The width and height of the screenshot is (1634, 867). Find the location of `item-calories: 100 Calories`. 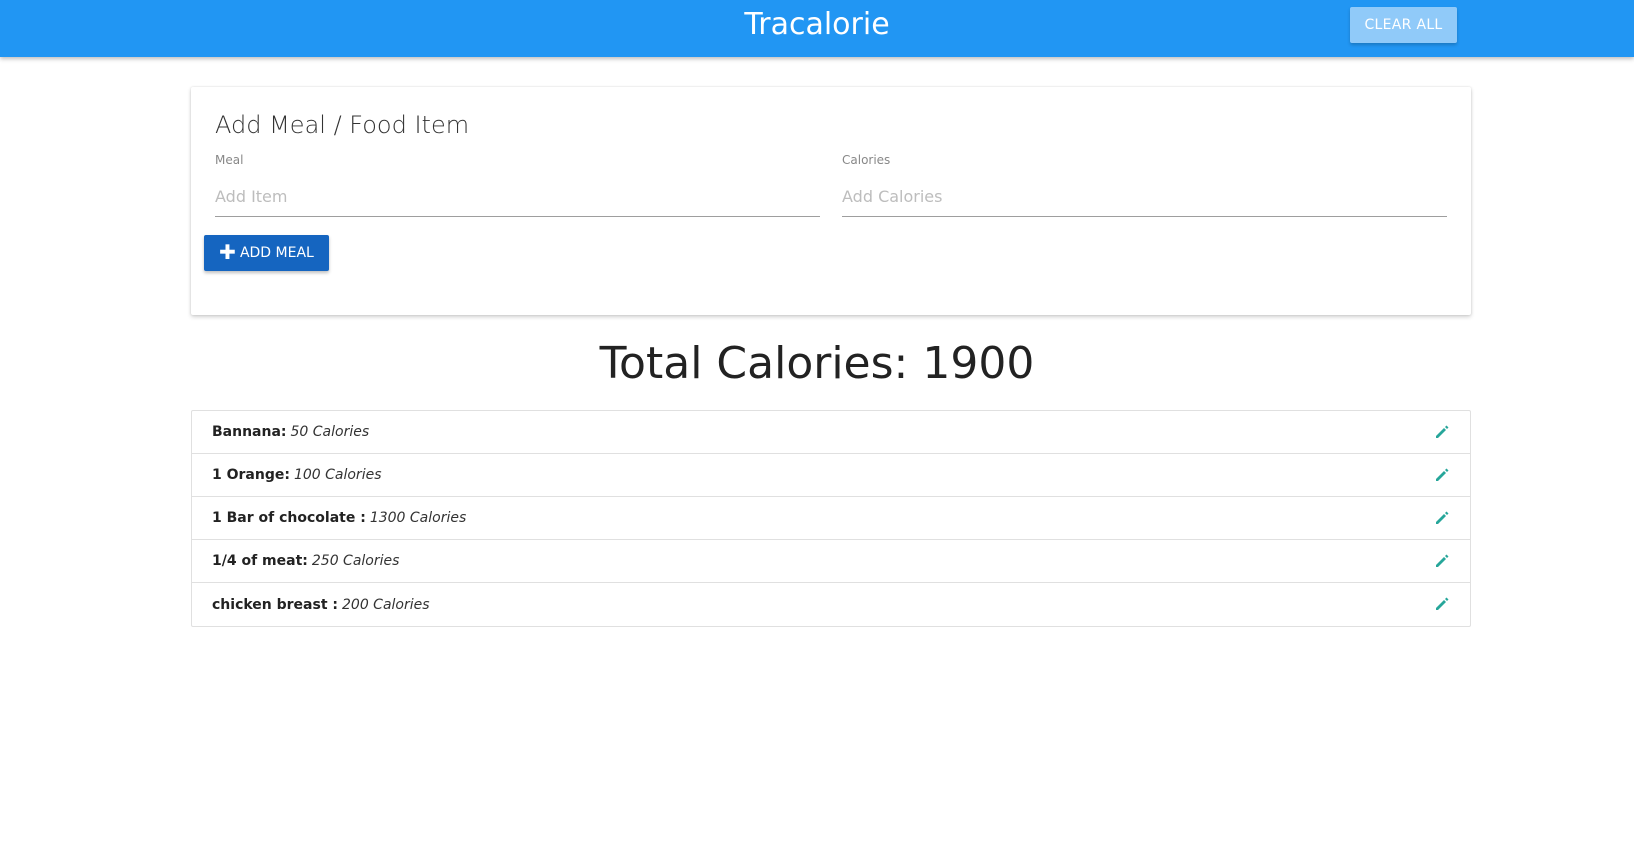

item-calories: 100 Calories is located at coordinates (337, 475).